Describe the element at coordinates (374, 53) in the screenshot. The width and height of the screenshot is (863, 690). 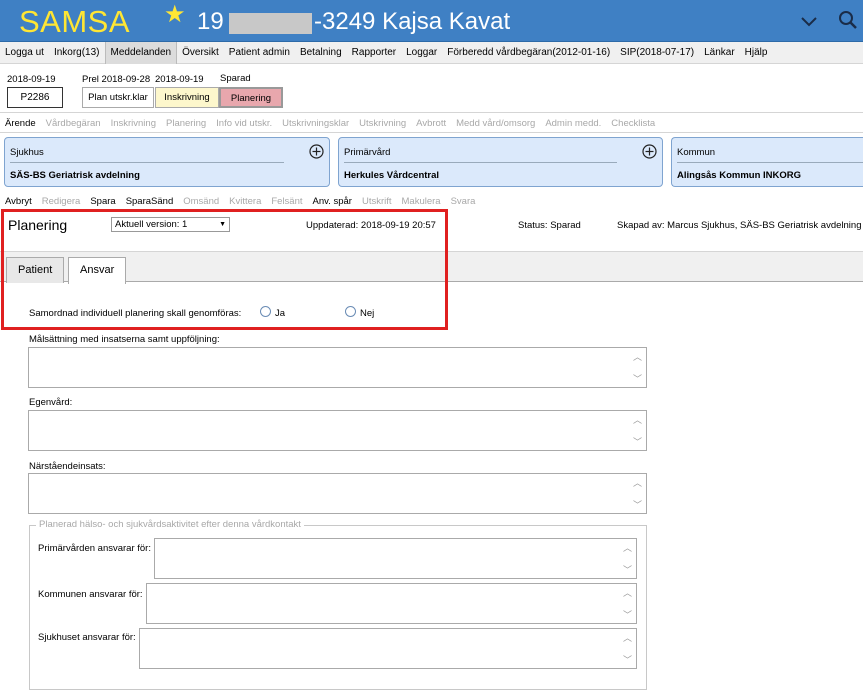
I see `menu-rapporter: Rapporter` at that location.